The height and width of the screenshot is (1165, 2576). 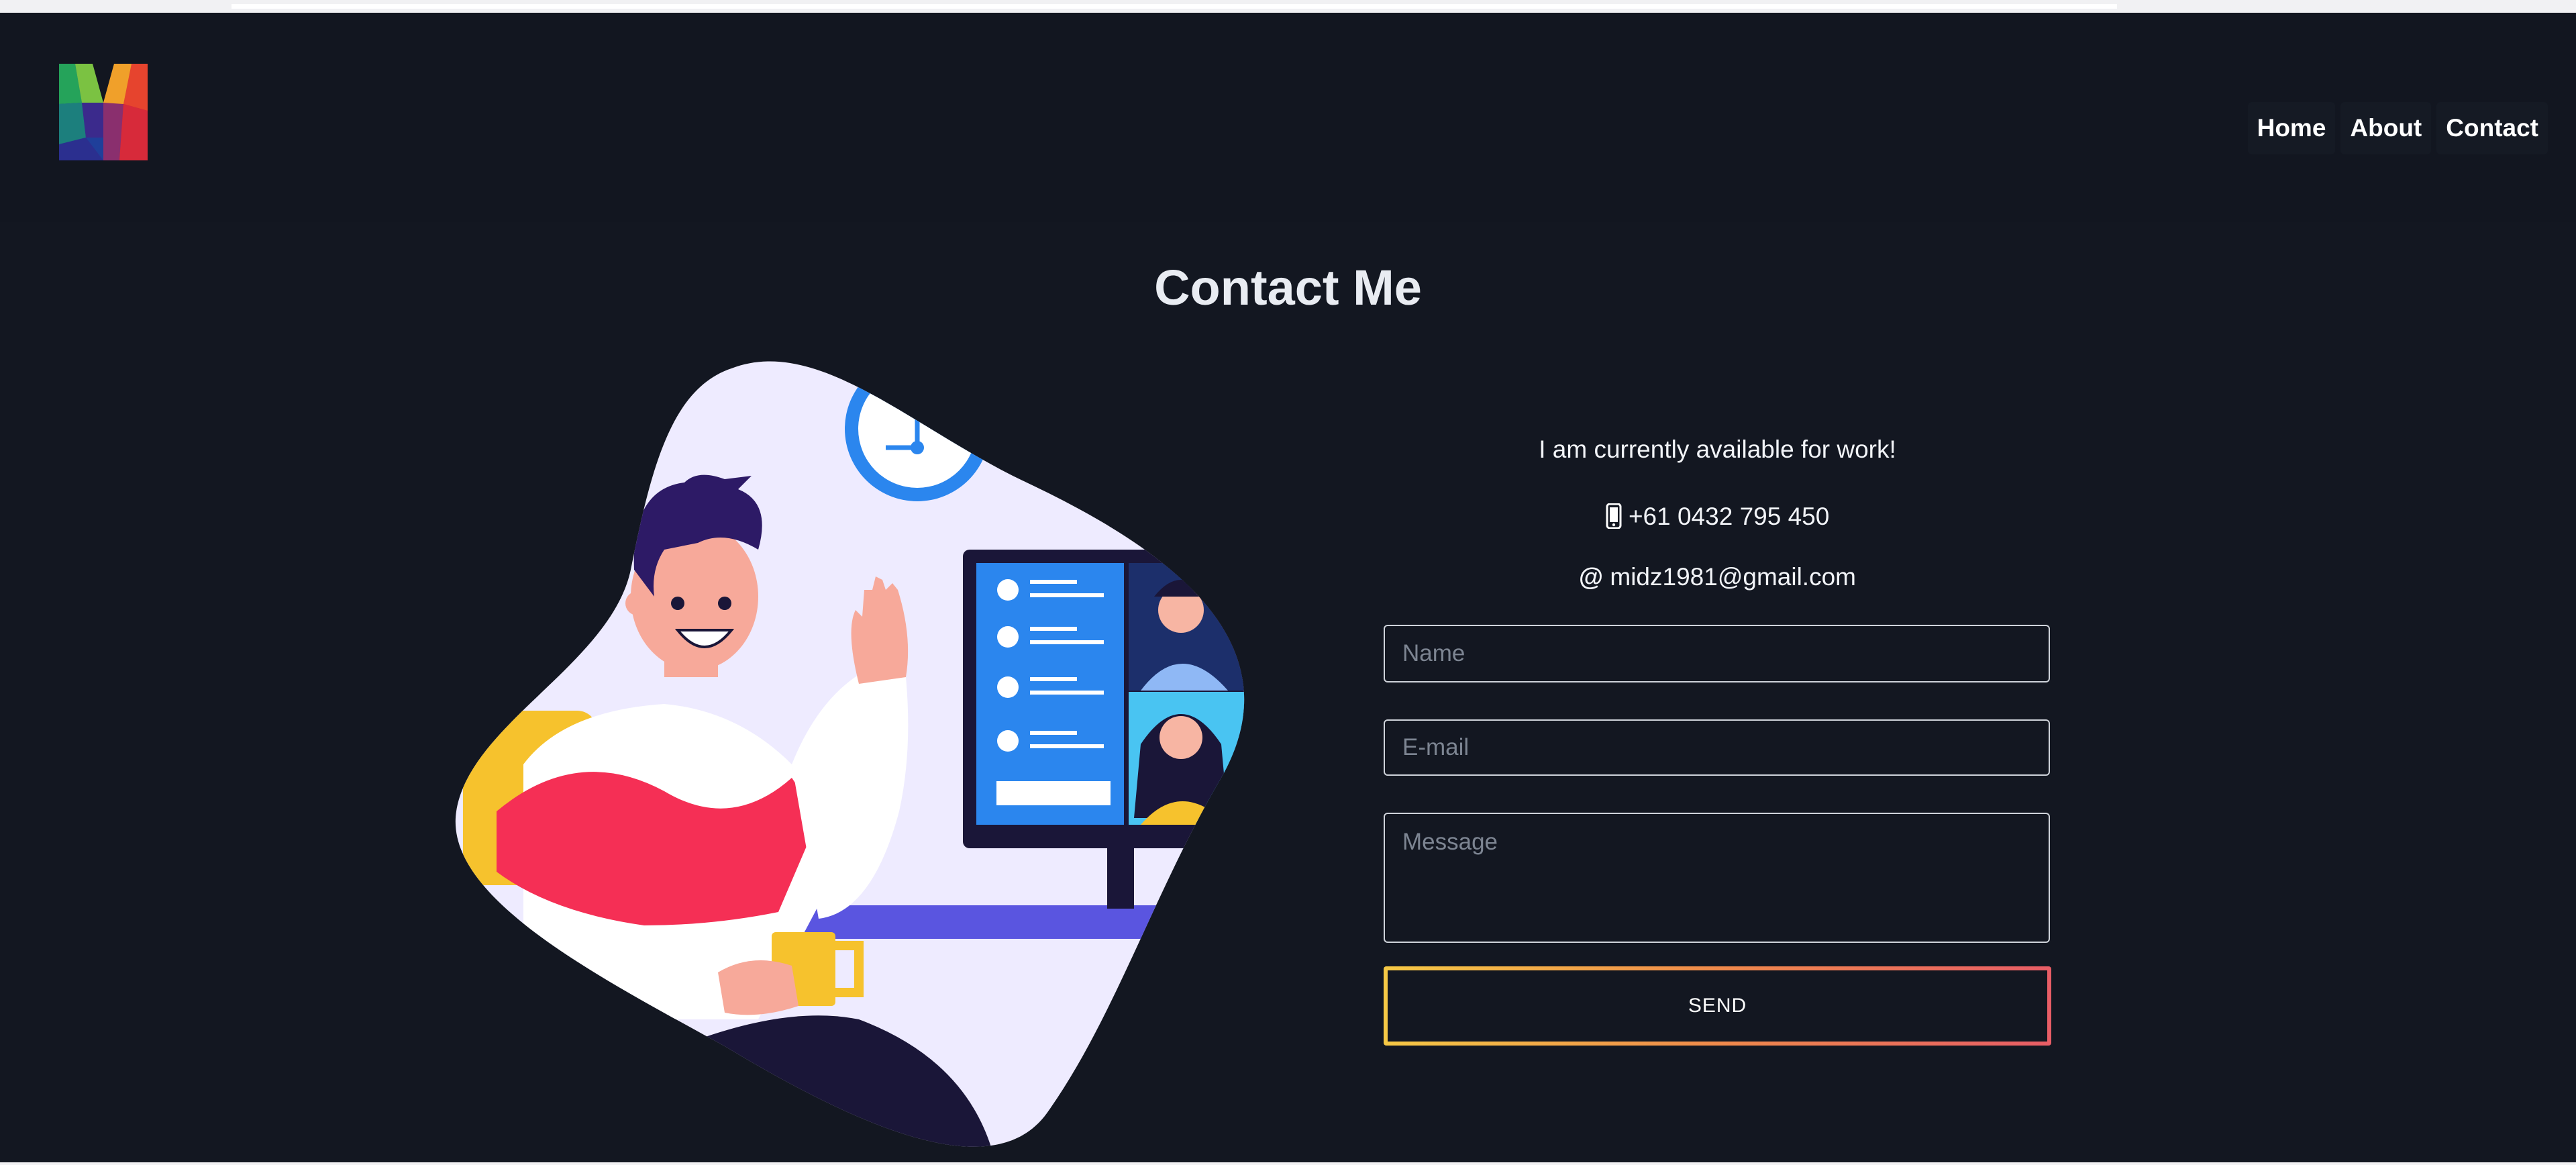 I want to click on phone-number: +61 0432 795 450, so click(x=1729, y=516).